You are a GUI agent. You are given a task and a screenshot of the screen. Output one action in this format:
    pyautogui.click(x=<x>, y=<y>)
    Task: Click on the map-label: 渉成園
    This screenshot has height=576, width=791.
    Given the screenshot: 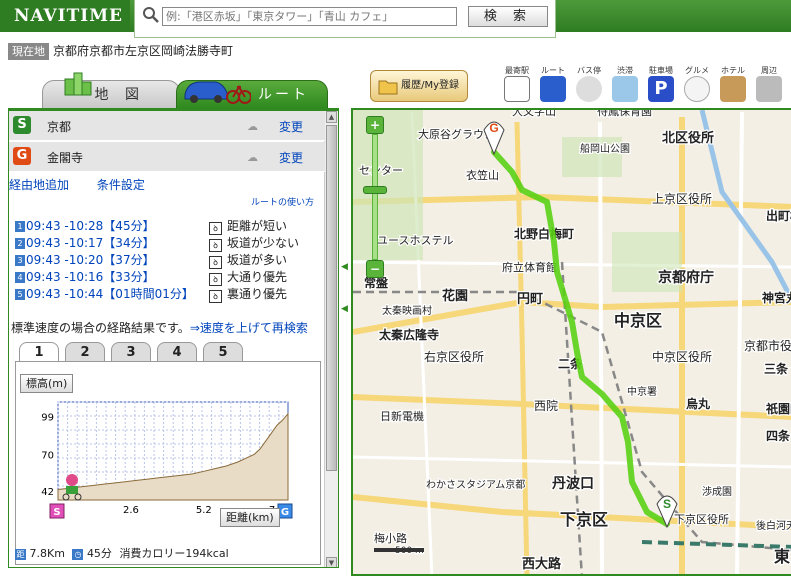 What is the action you would take?
    pyautogui.click(x=717, y=492)
    